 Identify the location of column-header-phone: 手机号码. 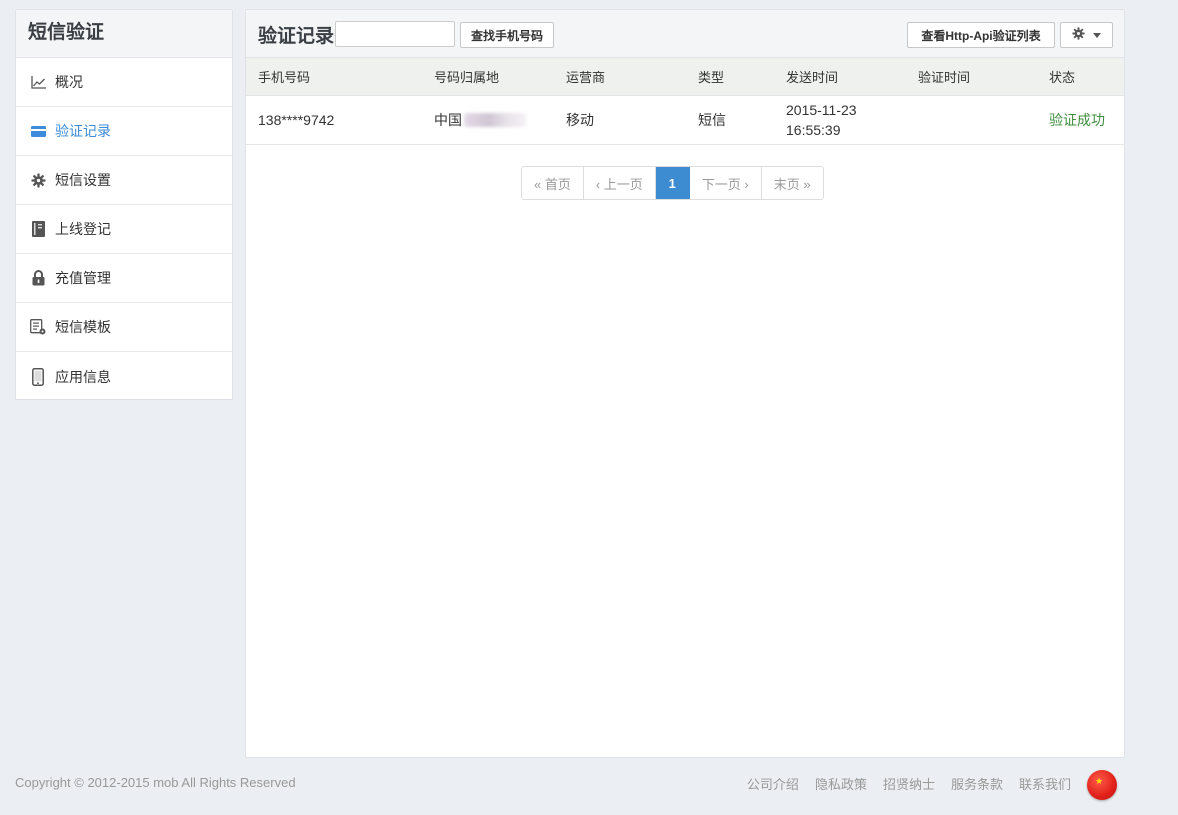
(284, 77).